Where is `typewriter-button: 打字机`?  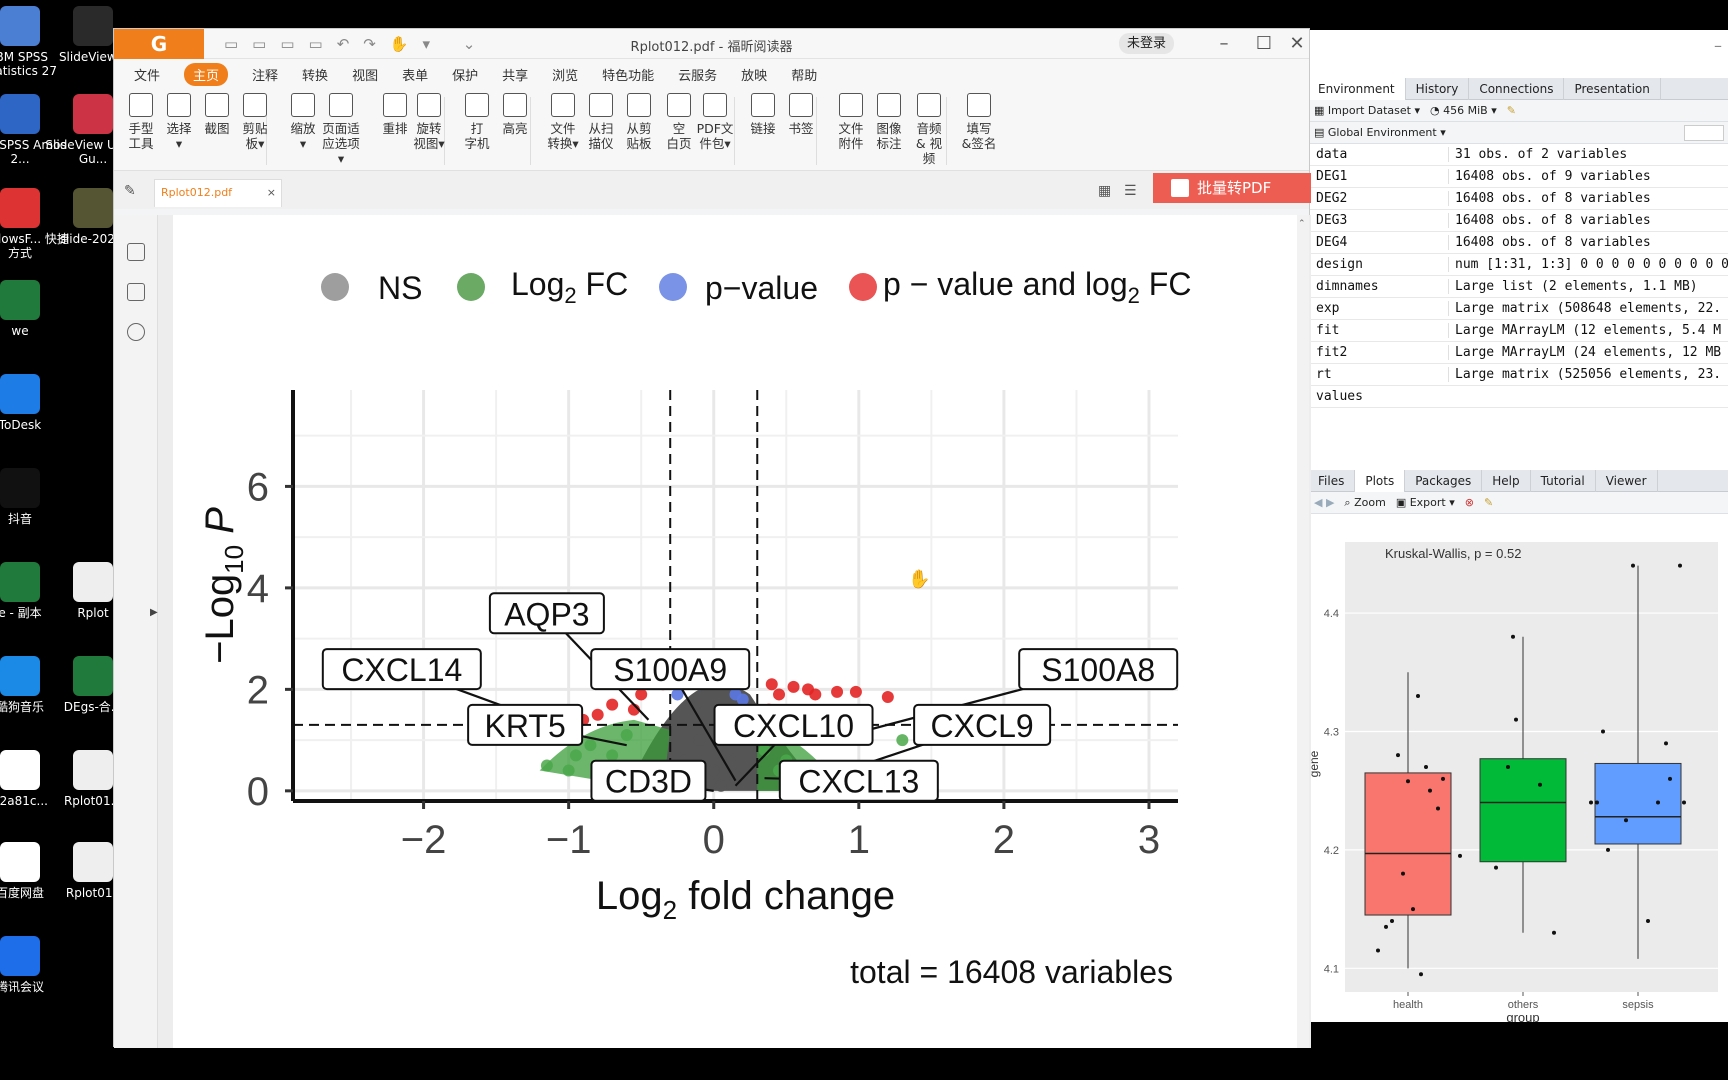
typewriter-button: 打字机 is located at coordinates (477, 122).